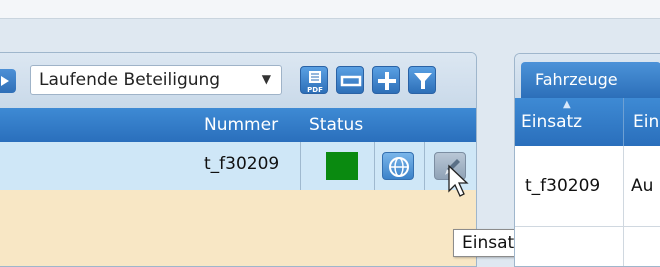 Image resolution: width=660 pixels, height=267 pixels. I want to click on pdf-export-button: PDF, so click(314, 80).